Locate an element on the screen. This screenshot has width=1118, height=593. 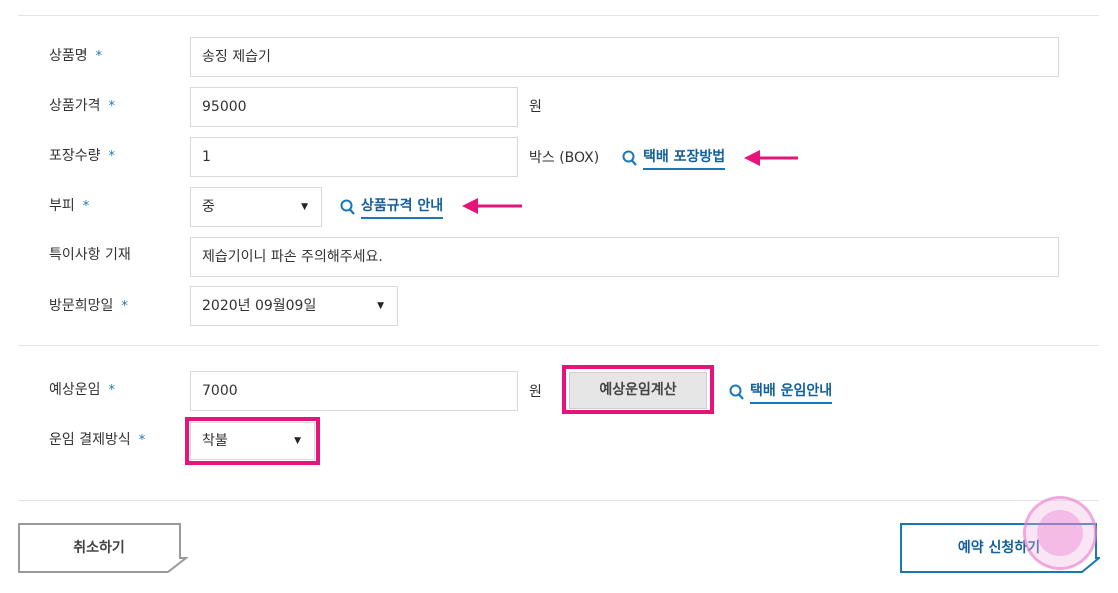
payment-method-select: 착불 ▼ is located at coordinates (252, 441).